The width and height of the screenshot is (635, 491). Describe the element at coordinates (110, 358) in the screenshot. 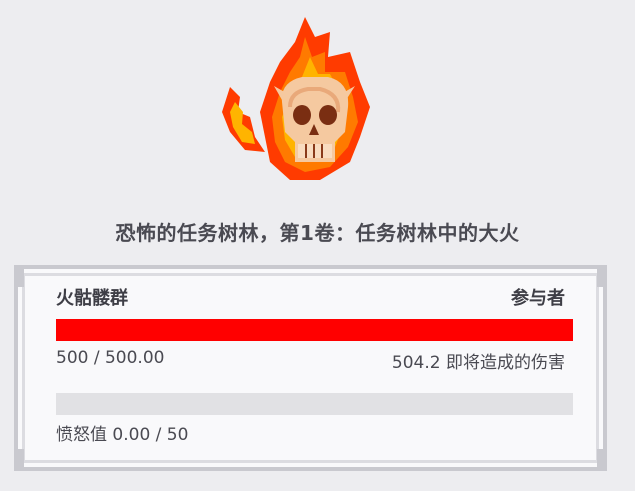

I see `boss-health-text: 500 / 500.00` at that location.